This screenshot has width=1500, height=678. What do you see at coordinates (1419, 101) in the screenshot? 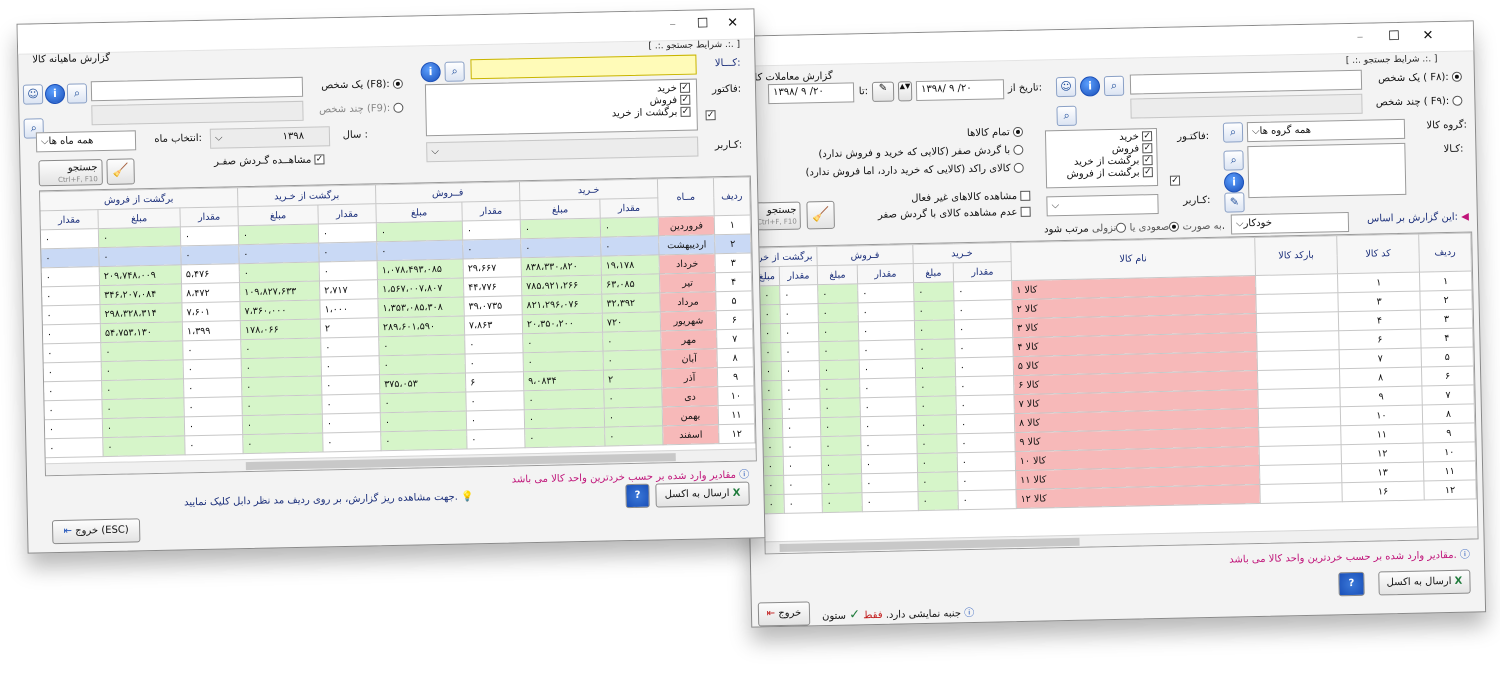
I see `multi-person-radio: چند شخص ( F۹):` at bounding box center [1419, 101].